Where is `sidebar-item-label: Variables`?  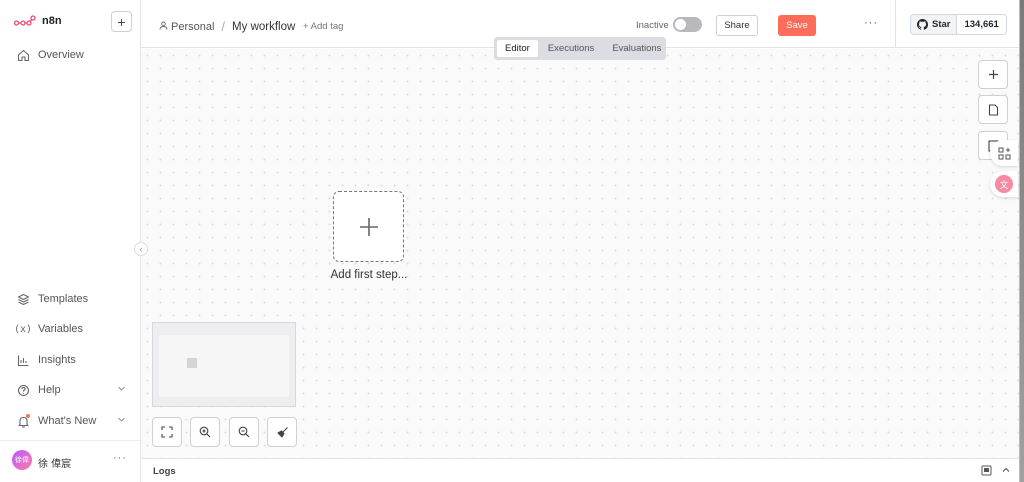
sidebar-item-label: Variables is located at coordinates (61, 329).